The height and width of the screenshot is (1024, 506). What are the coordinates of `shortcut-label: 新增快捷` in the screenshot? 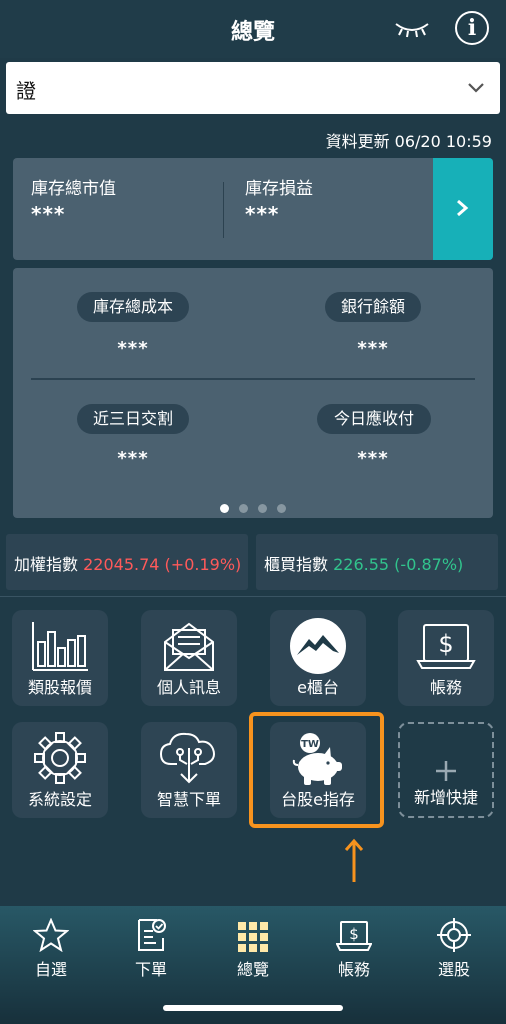 It's located at (445, 797).